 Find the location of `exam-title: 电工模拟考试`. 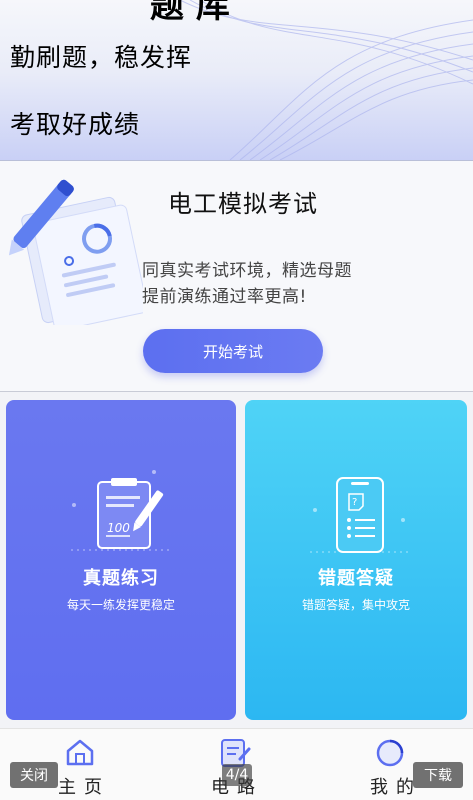

exam-title: 电工模拟考试 is located at coordinates (243, 204).